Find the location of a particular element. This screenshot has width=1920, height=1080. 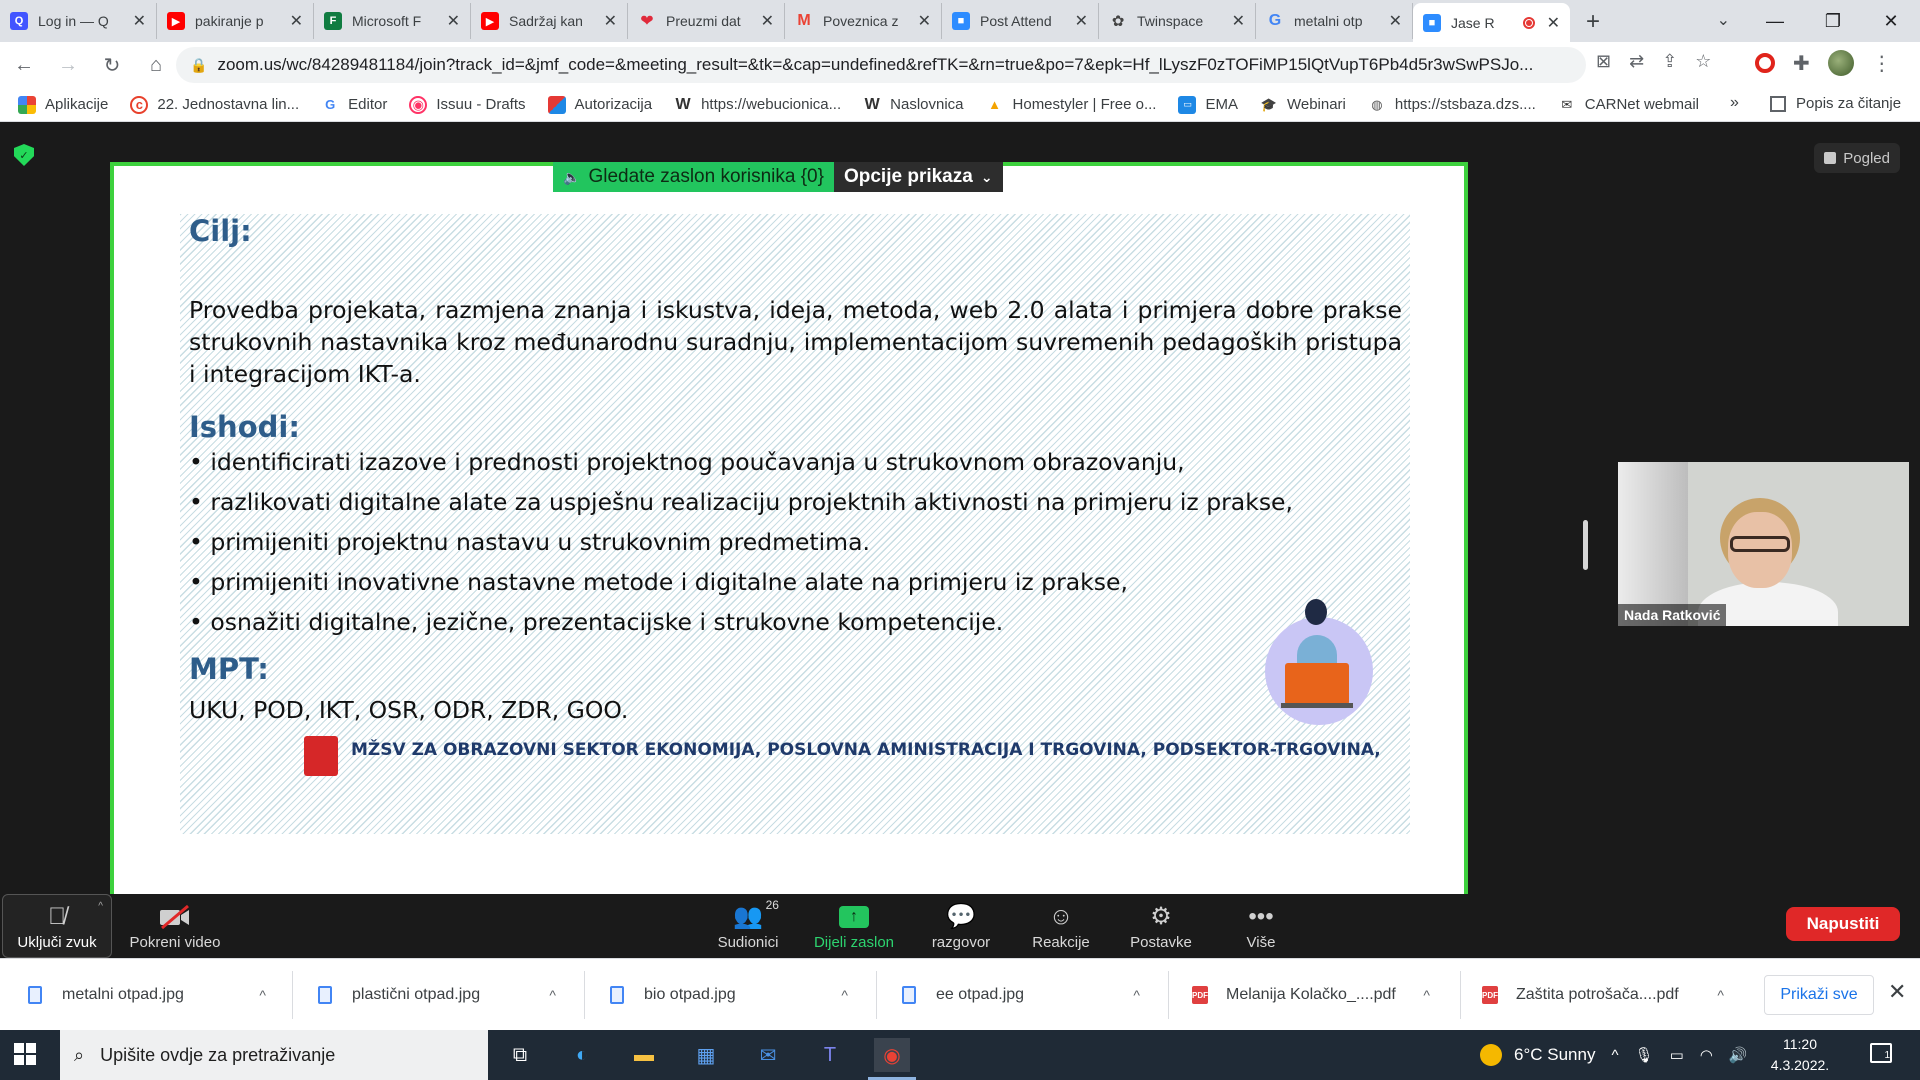

reactions-button: ☺ Reakcije is located at coordinates (1061, 926).